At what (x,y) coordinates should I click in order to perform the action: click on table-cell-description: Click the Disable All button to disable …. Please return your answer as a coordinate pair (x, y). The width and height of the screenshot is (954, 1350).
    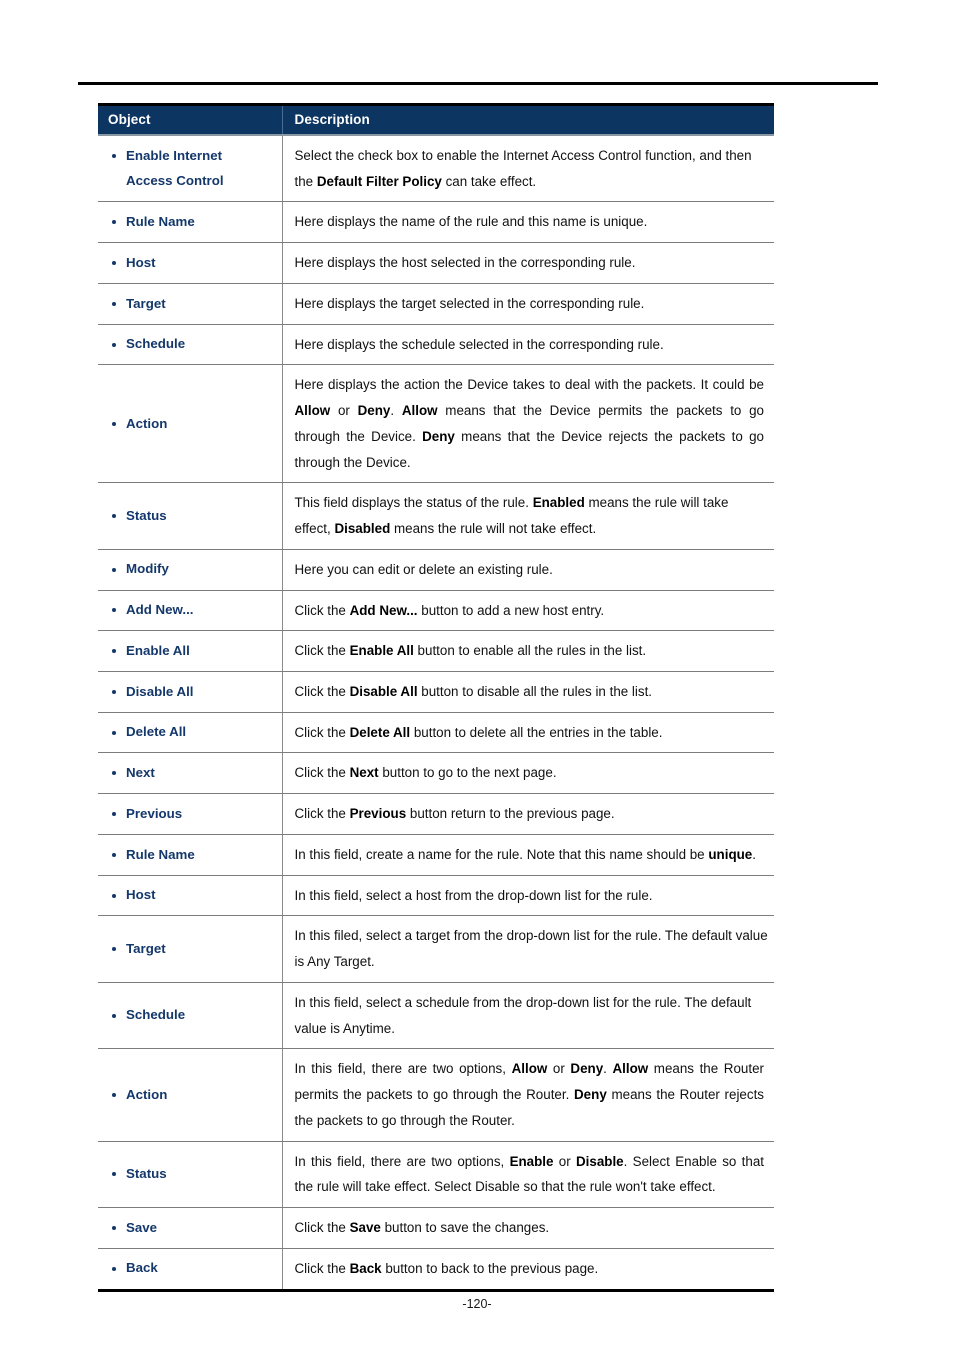
    Looking at the image, I should click on (527, 692).